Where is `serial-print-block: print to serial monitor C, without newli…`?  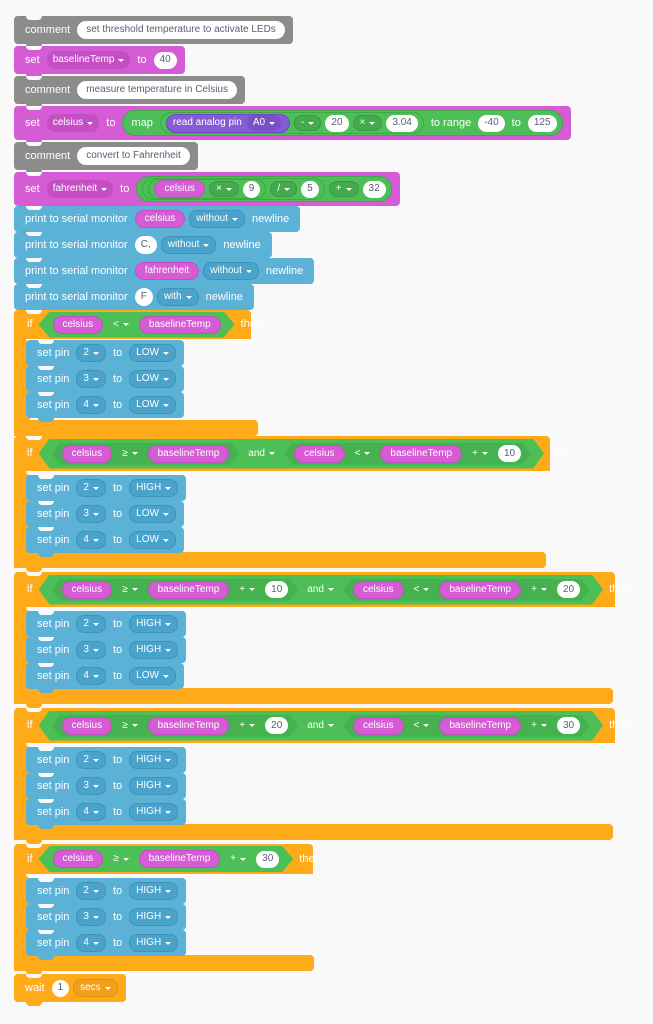
serial-print-block: print to serial monitor C, without newli… is located at coordinates (143, 247).